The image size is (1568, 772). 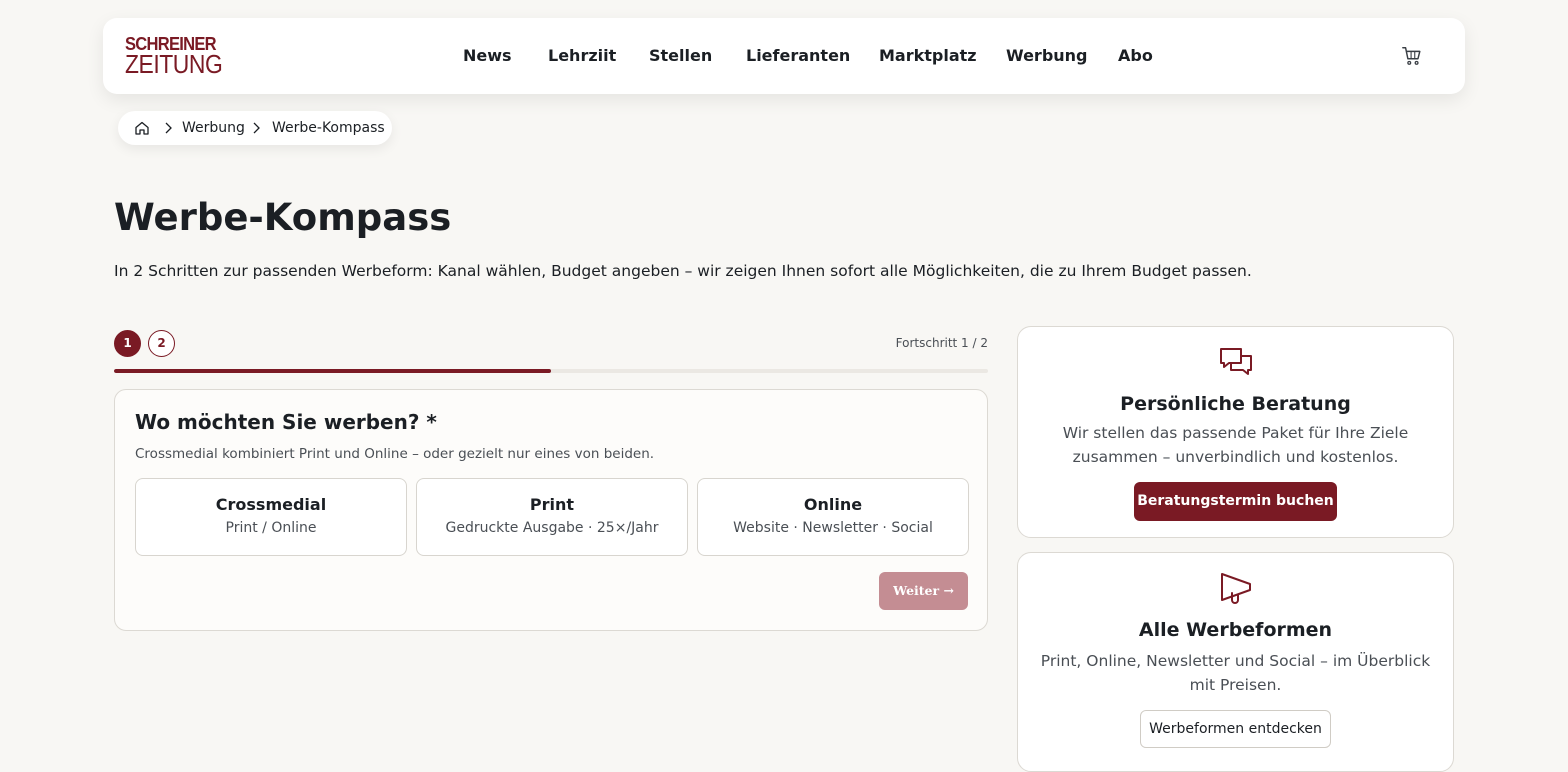 What do you see at coordinates (1235, 729) in the screenshot?
I see `discover-formats-button: Werbeformen entdecken` at bounding box center [1235, 729].